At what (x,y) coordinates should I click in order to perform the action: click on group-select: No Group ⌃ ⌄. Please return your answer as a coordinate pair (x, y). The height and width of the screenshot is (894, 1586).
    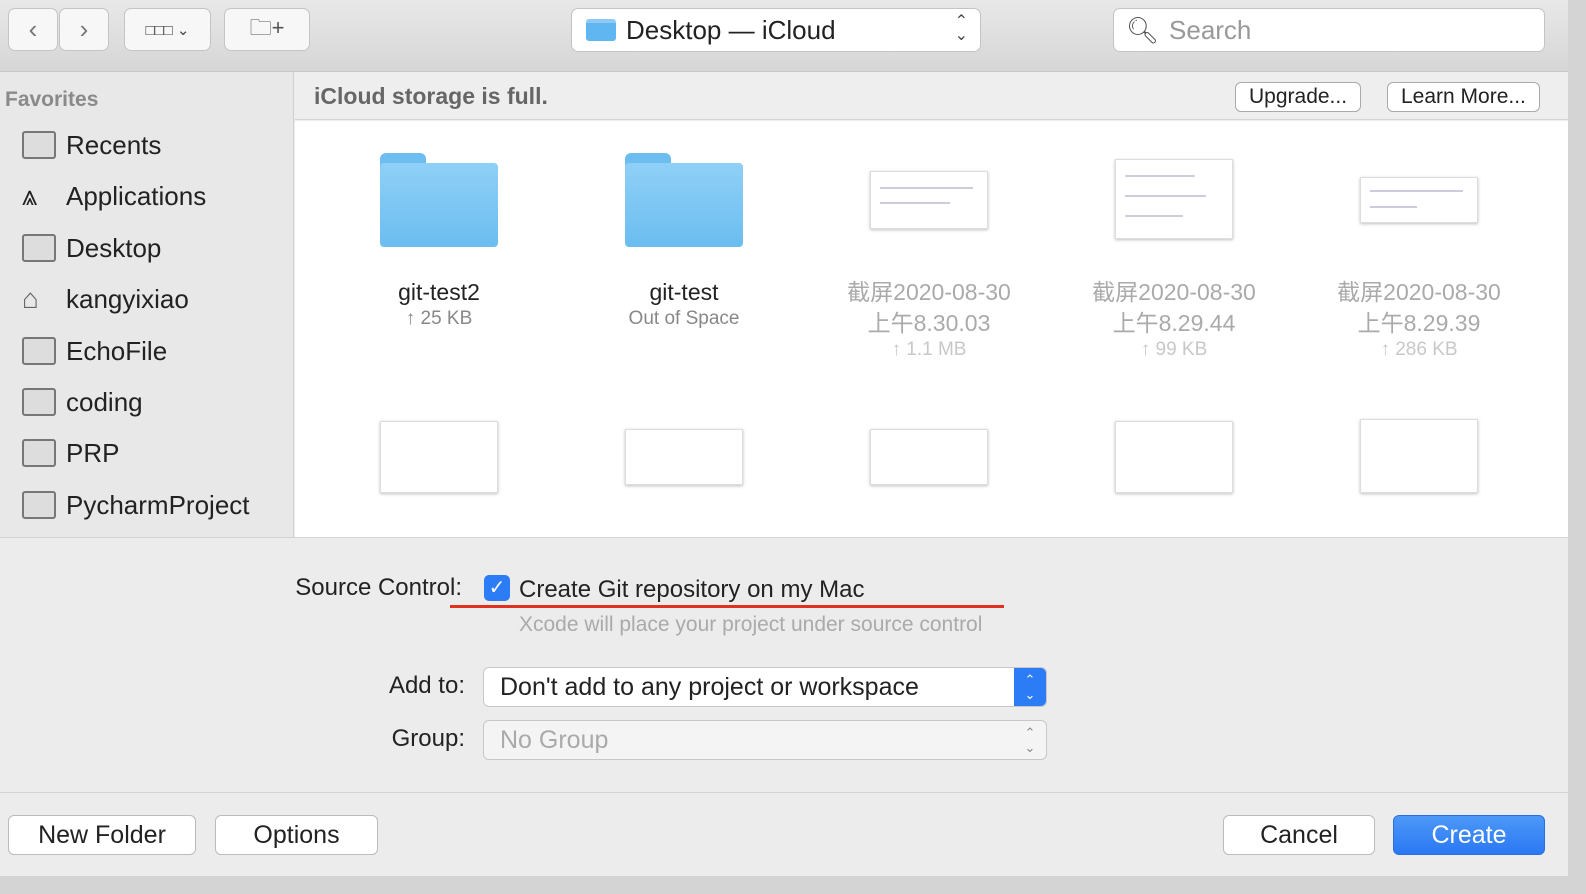
    Looking at the image, I should click on (765, 740).